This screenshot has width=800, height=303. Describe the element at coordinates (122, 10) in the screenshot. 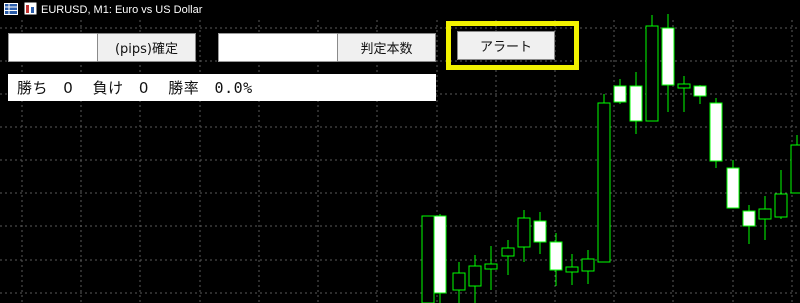

I see `window-title: EURUSD, M1: Euro vs US Dollar` at that location.